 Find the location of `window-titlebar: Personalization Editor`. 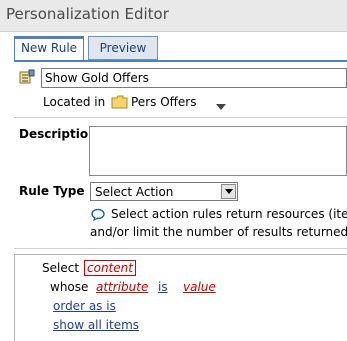

window-titlebar: Personalization Editor is located at coordinates (173, 16).